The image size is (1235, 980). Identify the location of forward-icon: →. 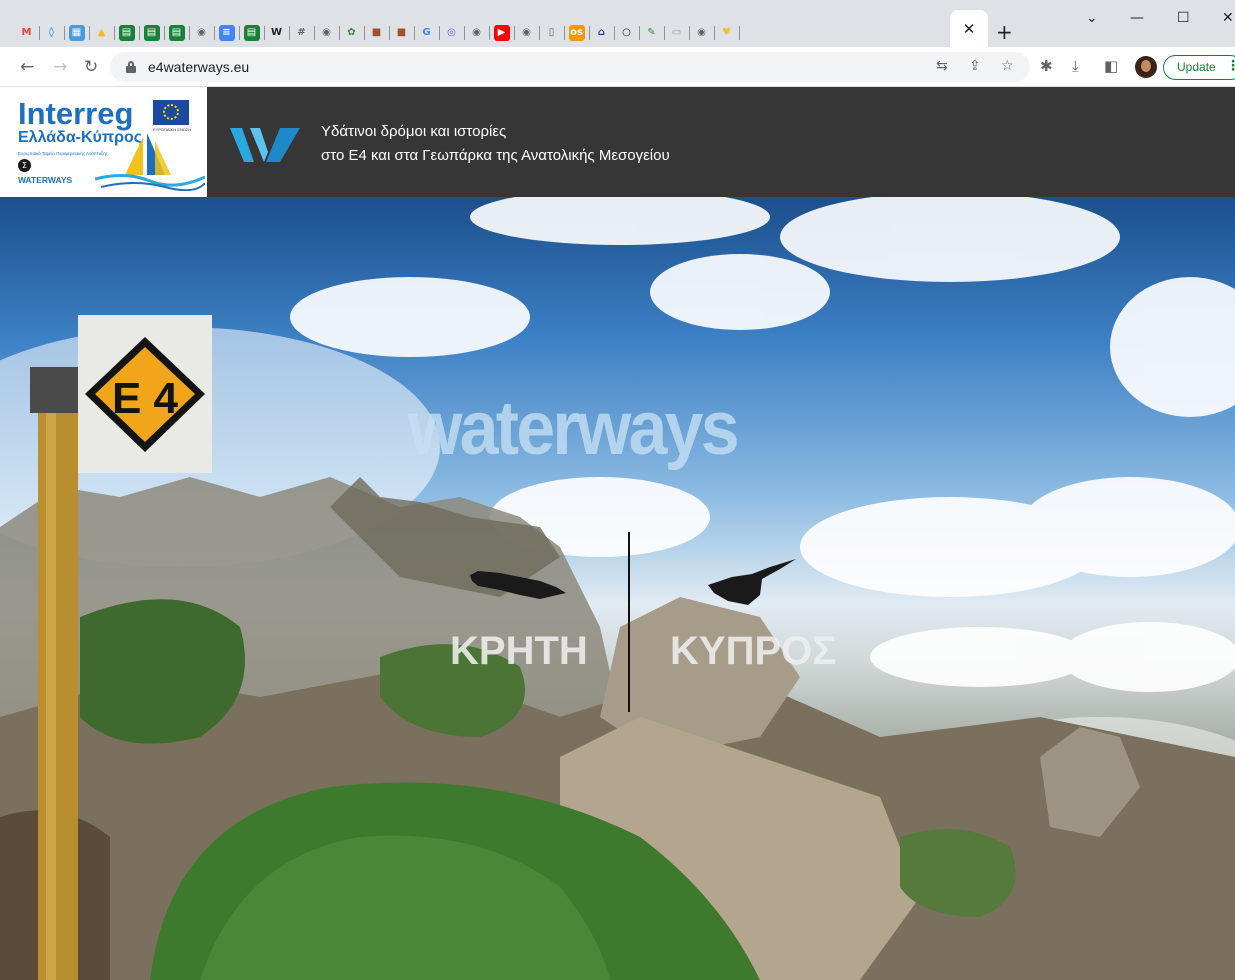
(60, 67).